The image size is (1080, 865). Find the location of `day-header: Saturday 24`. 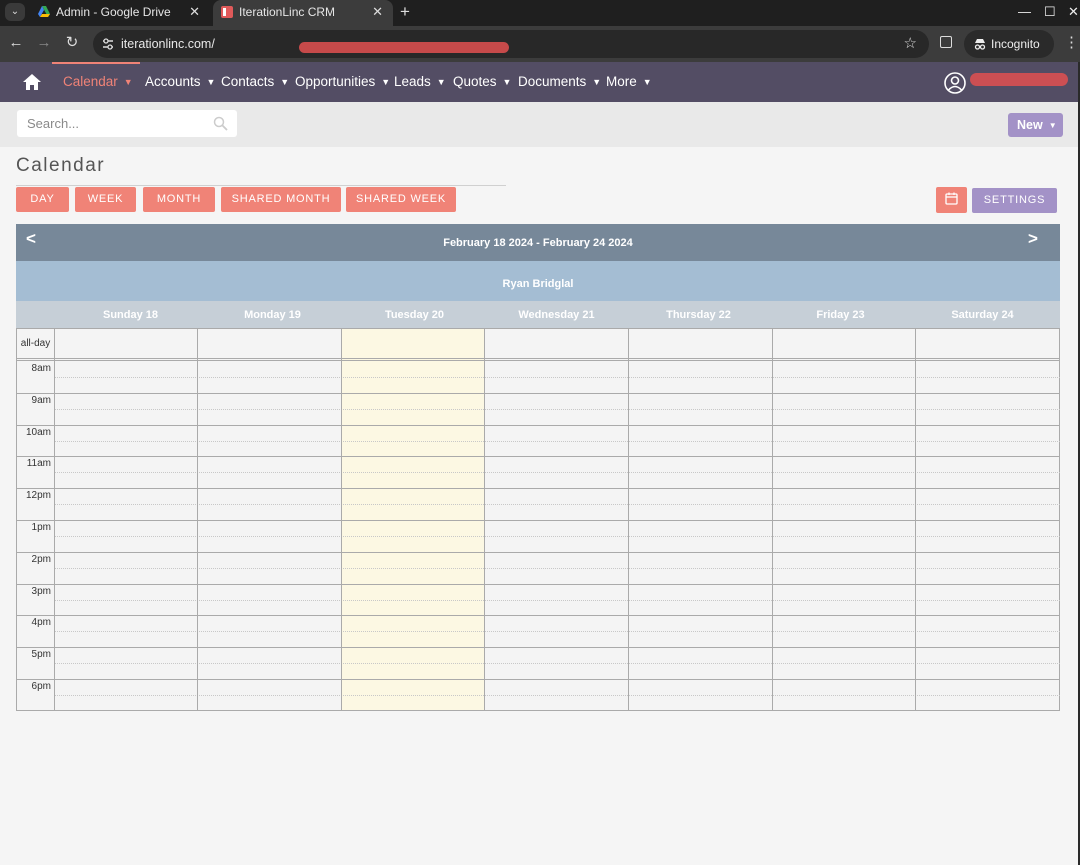

day-header: Saturday 24 is located at coordinates (982, 315).